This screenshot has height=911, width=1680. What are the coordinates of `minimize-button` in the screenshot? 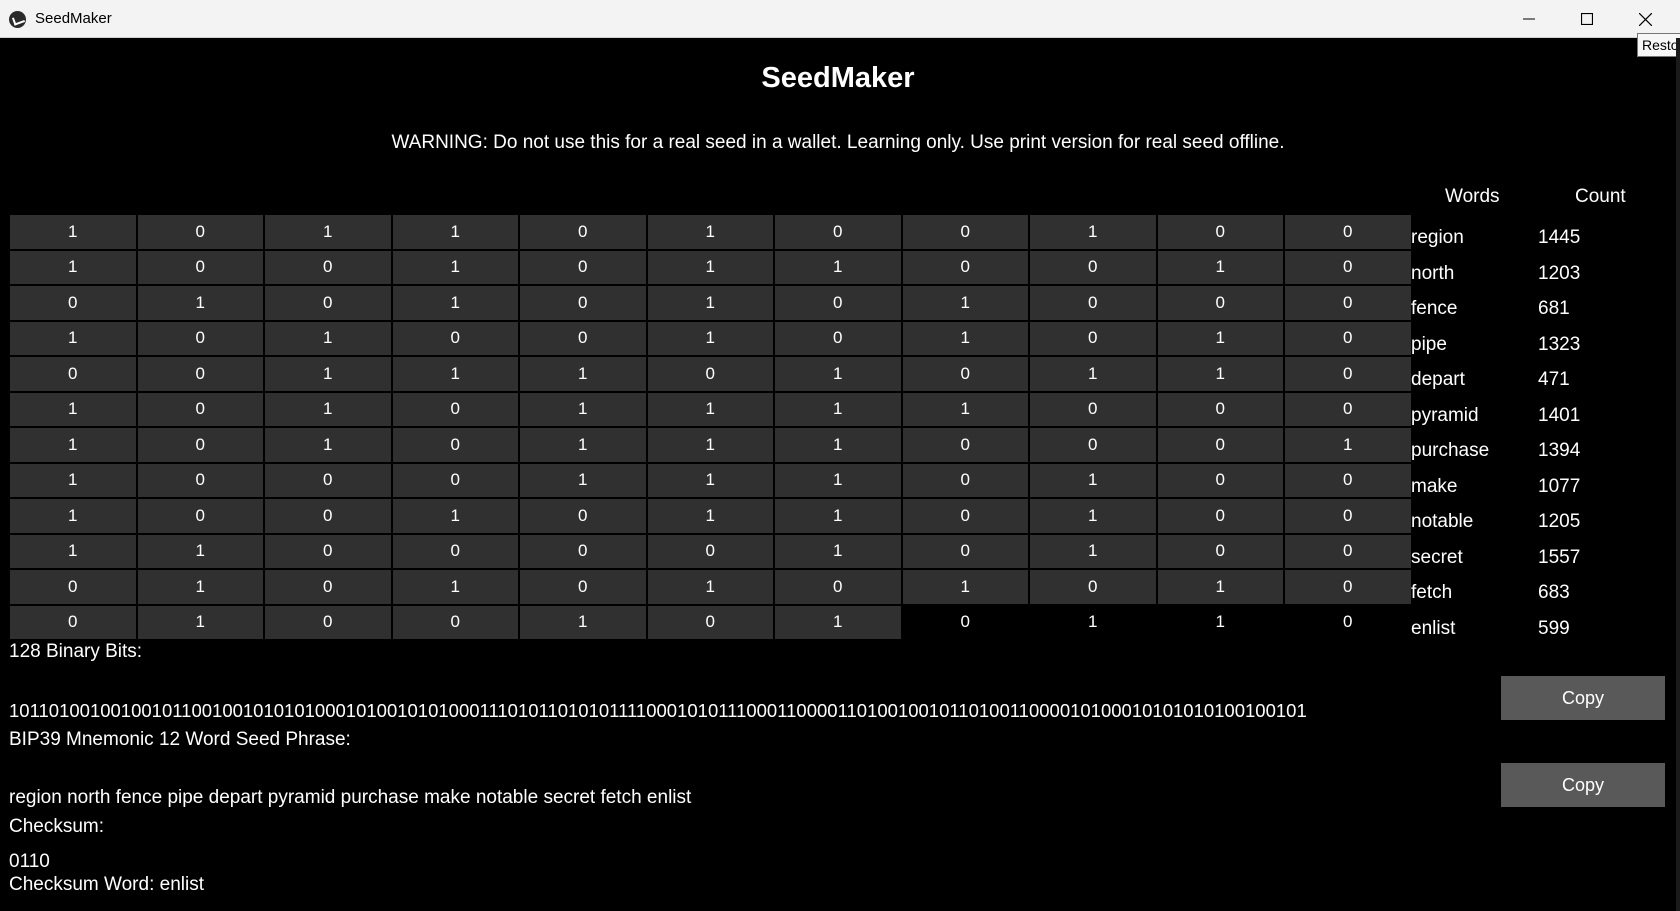 It's located at (1529, 19).